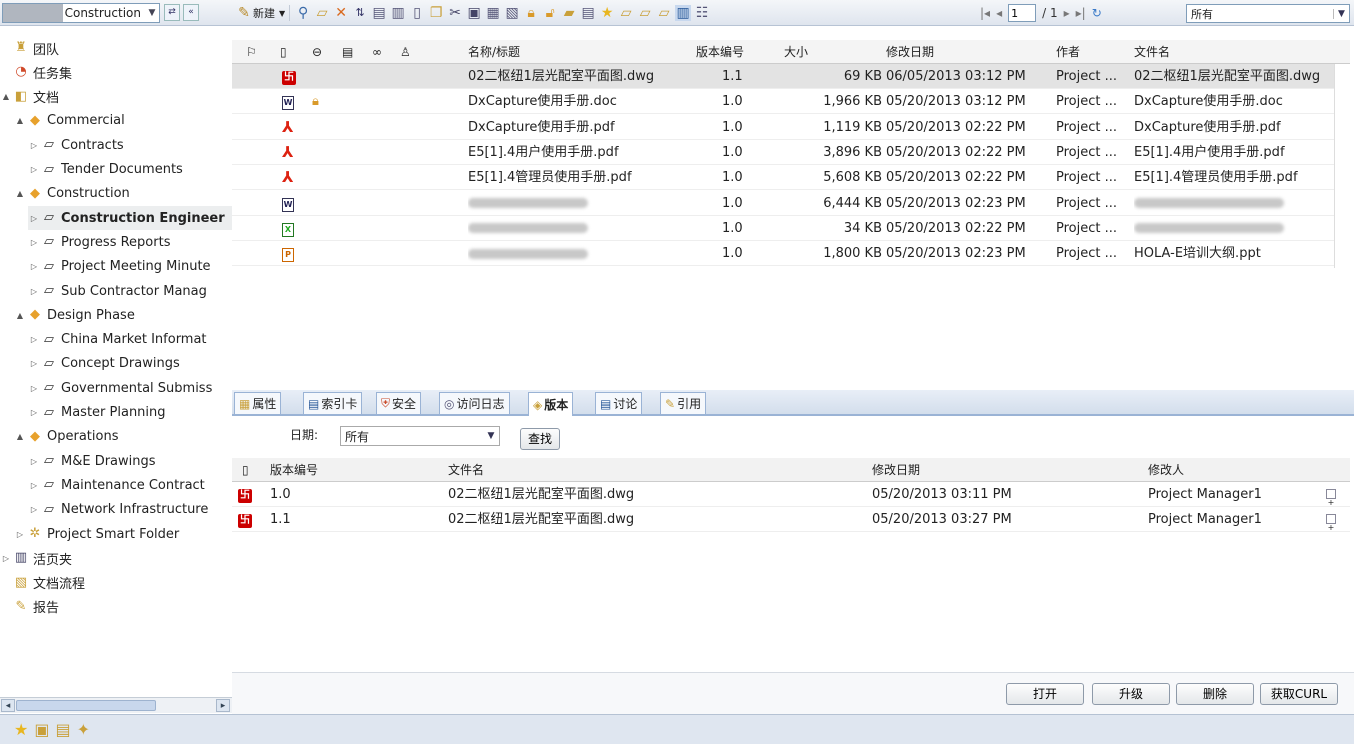 This screenshot has height=744, width=1354. What do you see at coordinates (86, 705) in the screenshot?
I see `scrollbar-thumb` at bounding box center [86, 705].